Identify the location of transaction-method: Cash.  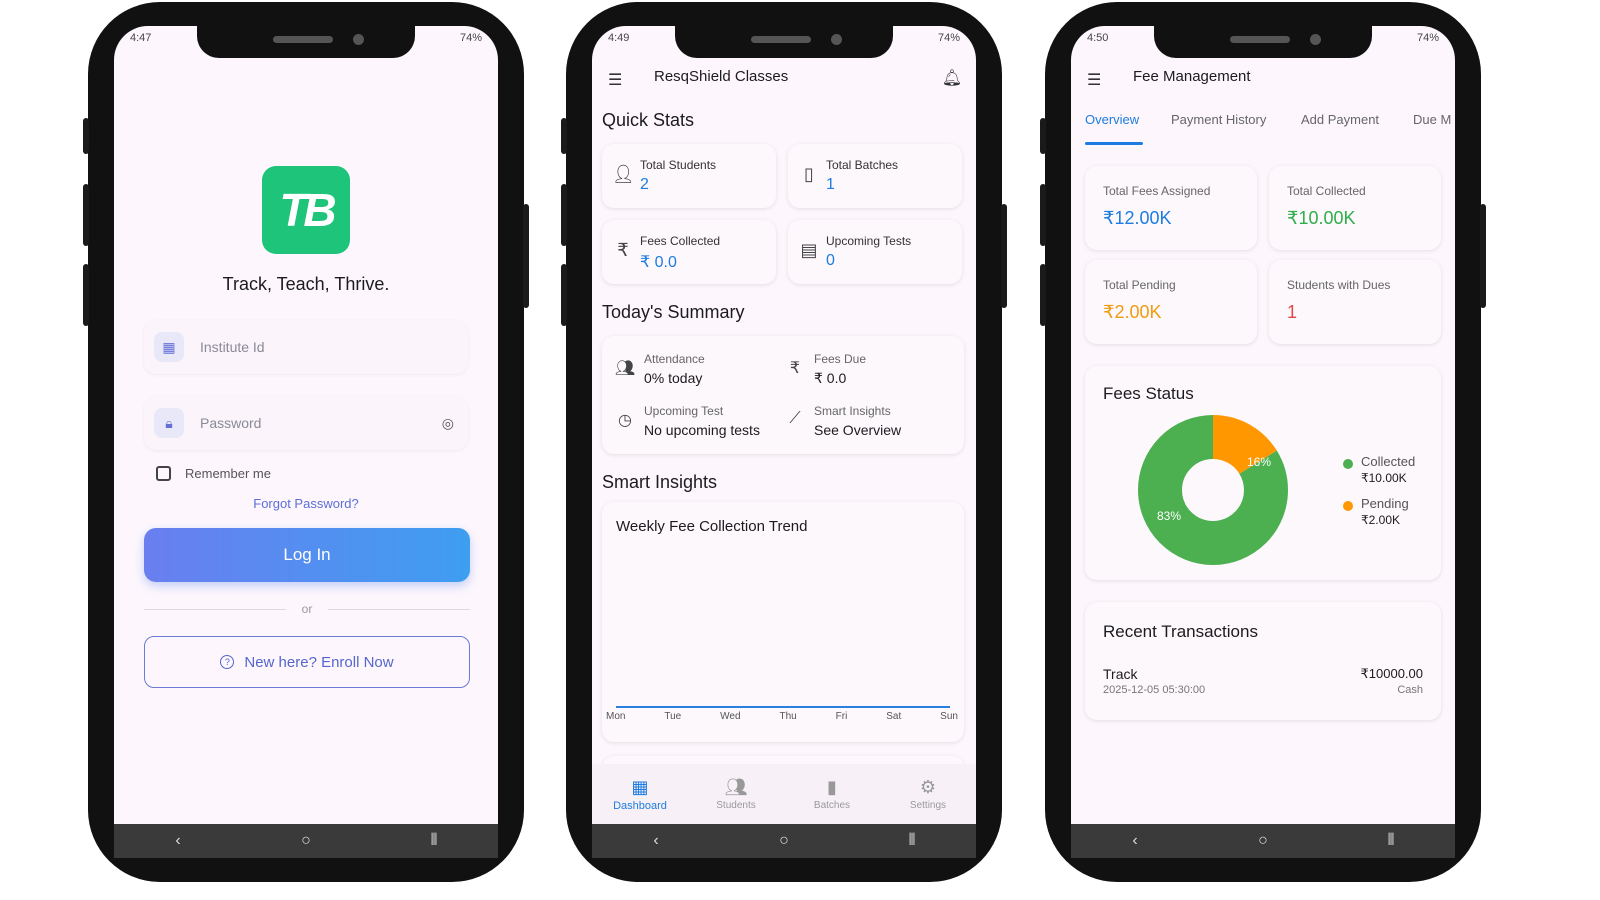
(1410, 690).